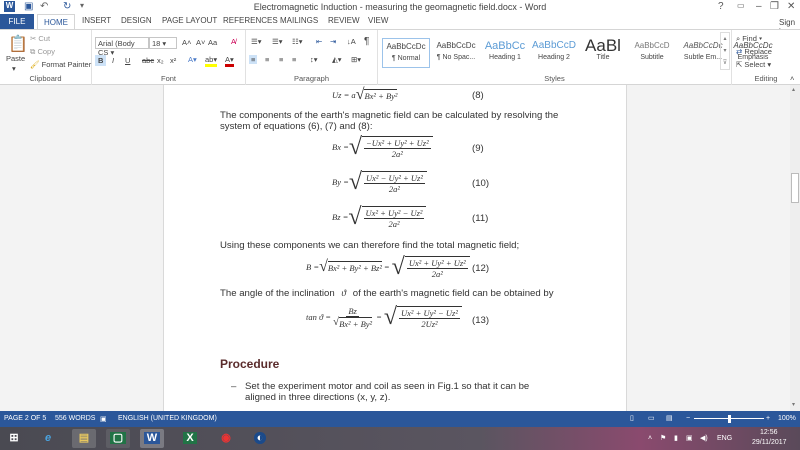 The height and width of the screenshot is (450, 800). What do you see at coordinates (84, 438) in the screenshot?
I see `file-explorer-icon: ▤` at bounding box center [84, 438].